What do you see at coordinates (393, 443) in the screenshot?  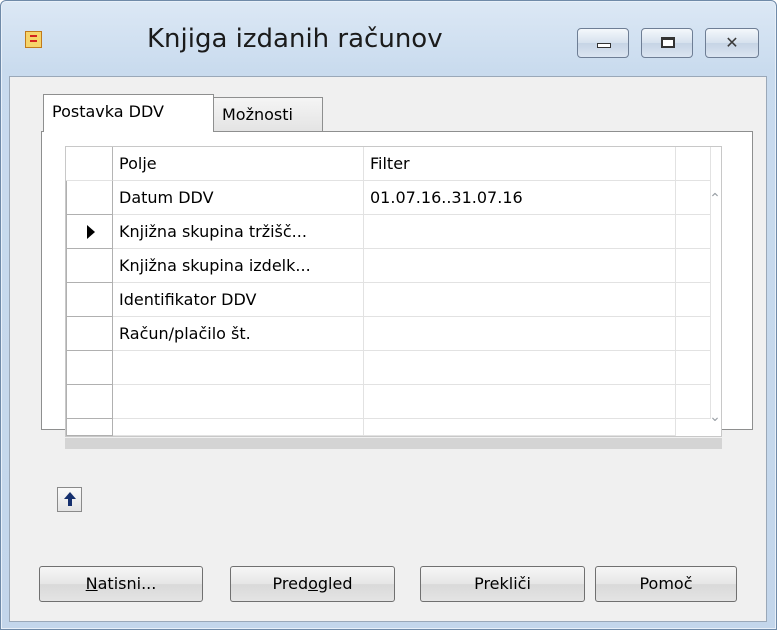 I see `horizontal-scrollbar` at bounding box center [393, 443].